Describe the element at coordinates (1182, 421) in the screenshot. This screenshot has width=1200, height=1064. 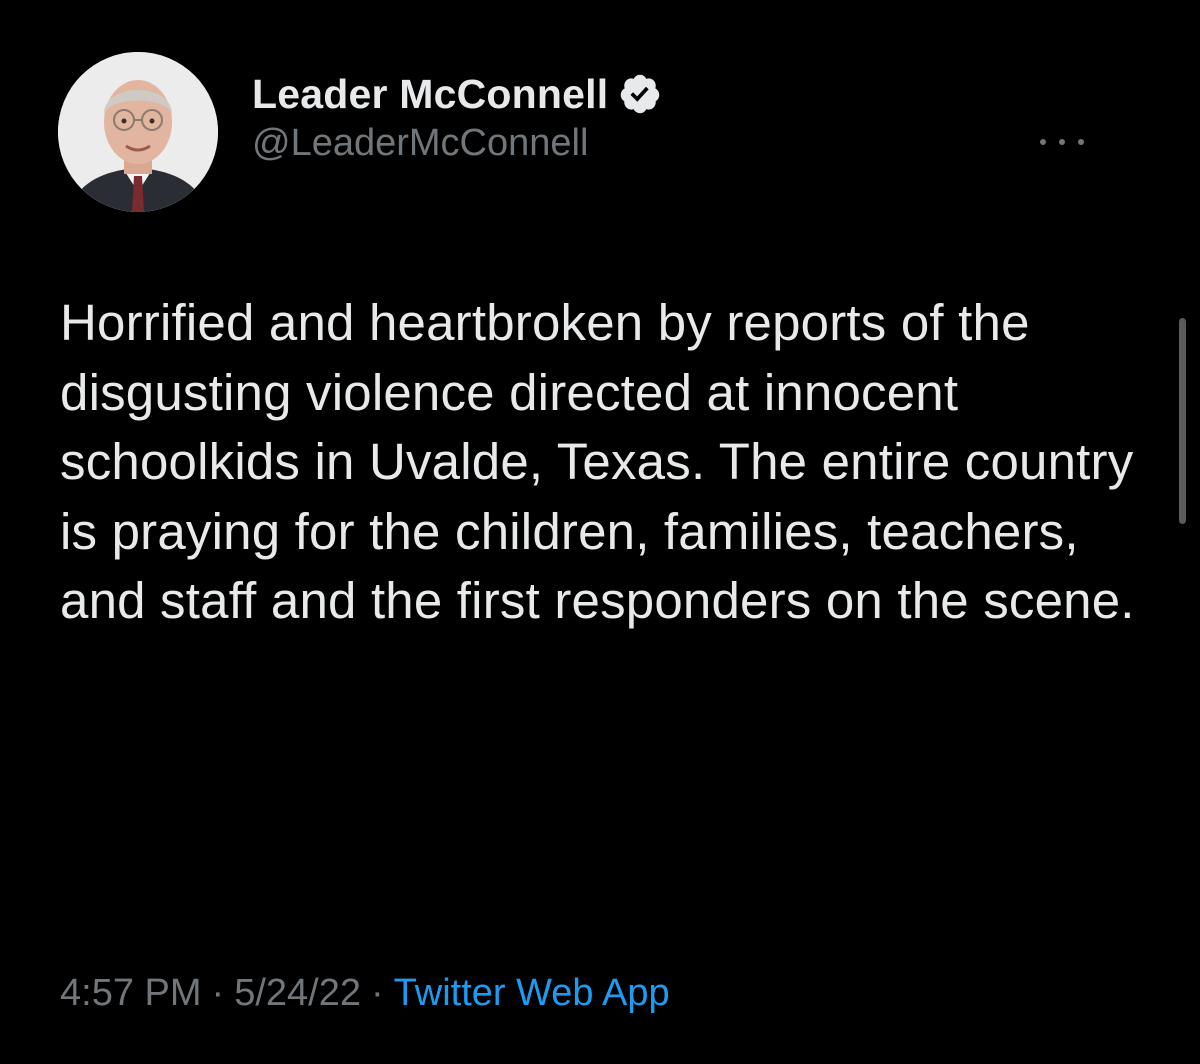
I see `scrollbar-thumb` at that location.